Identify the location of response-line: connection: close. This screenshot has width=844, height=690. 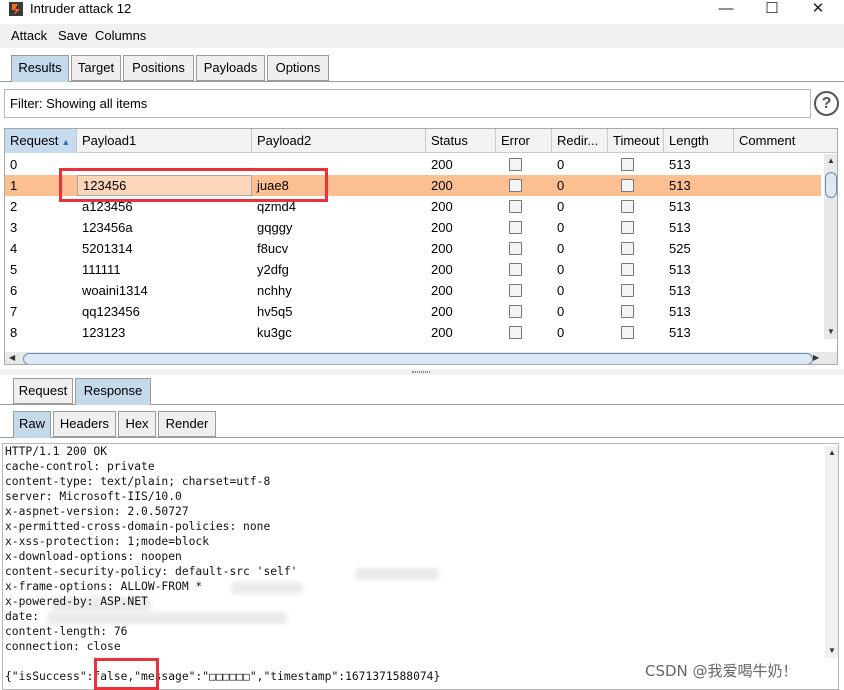
(63, 646).